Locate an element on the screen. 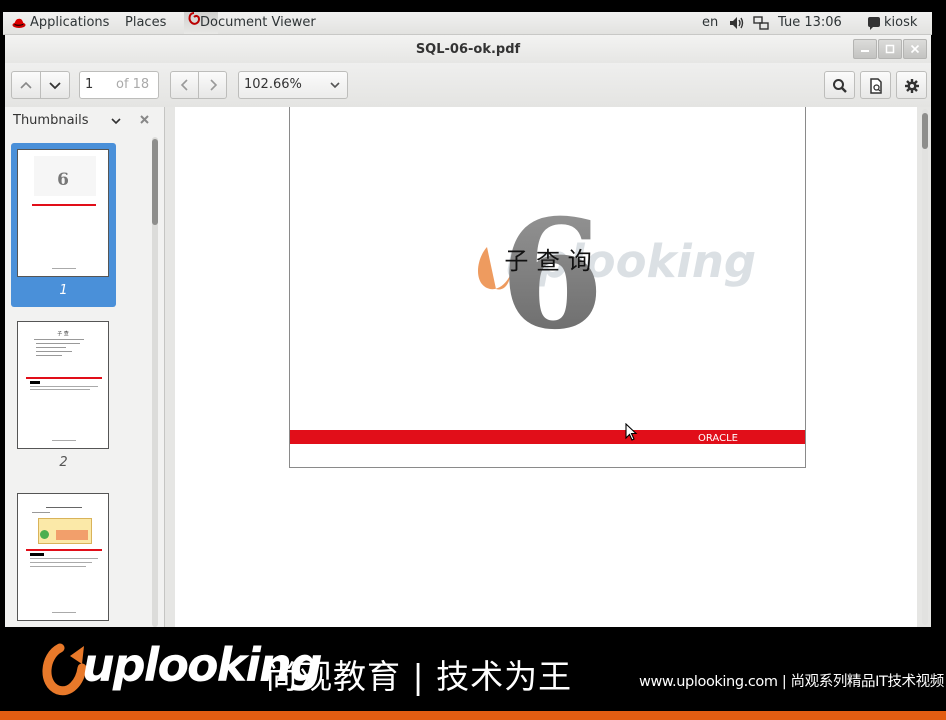 The width and height of the screenshot is (946, 720). history-forward-button is located at coordinates (212, 85).